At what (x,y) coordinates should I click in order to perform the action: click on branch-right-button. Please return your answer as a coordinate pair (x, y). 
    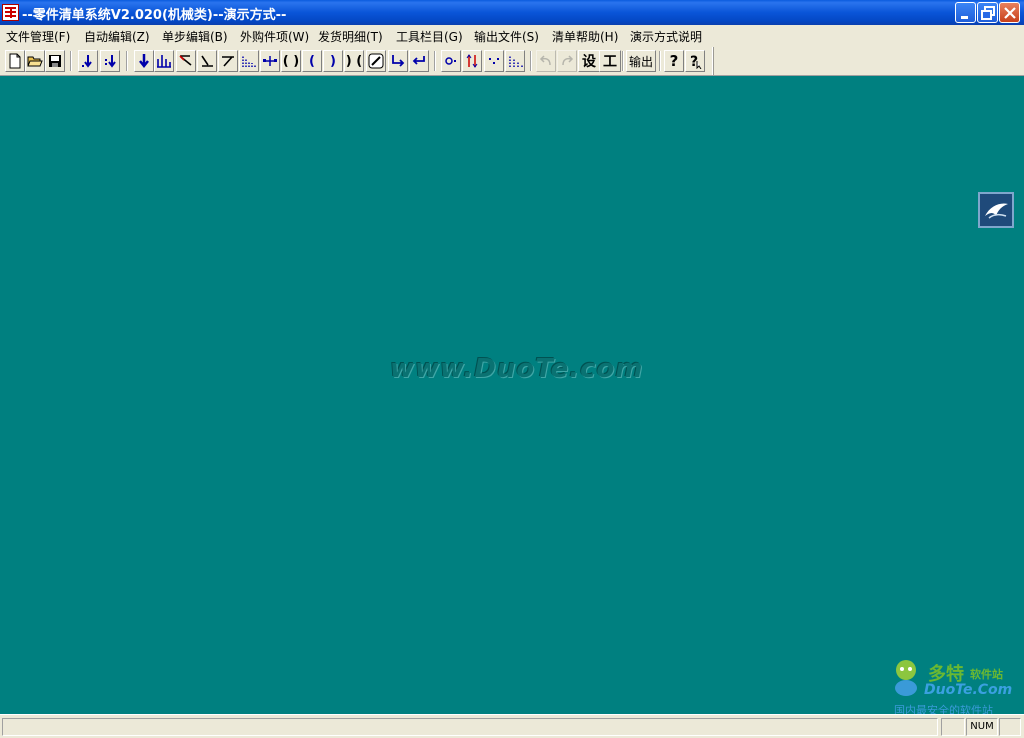
    Looking at the image, I should click on (207, 61).